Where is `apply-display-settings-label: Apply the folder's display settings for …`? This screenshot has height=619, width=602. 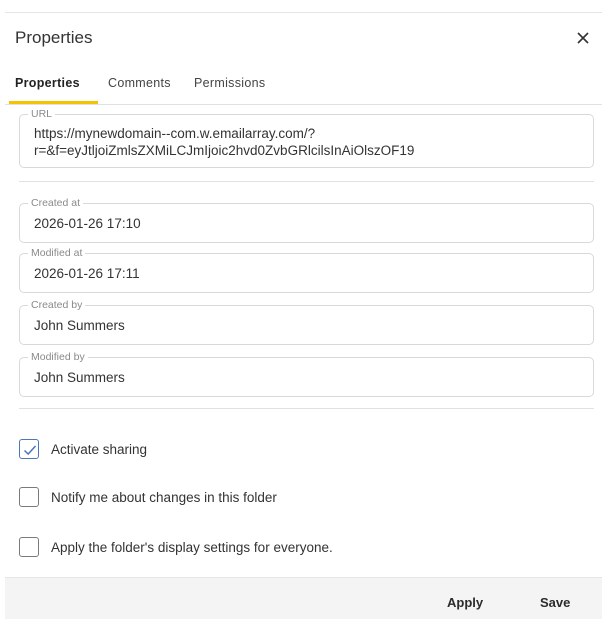
apply-display-settings-label: Apply the folder's display settings for … is located at coordinates (192, 547).